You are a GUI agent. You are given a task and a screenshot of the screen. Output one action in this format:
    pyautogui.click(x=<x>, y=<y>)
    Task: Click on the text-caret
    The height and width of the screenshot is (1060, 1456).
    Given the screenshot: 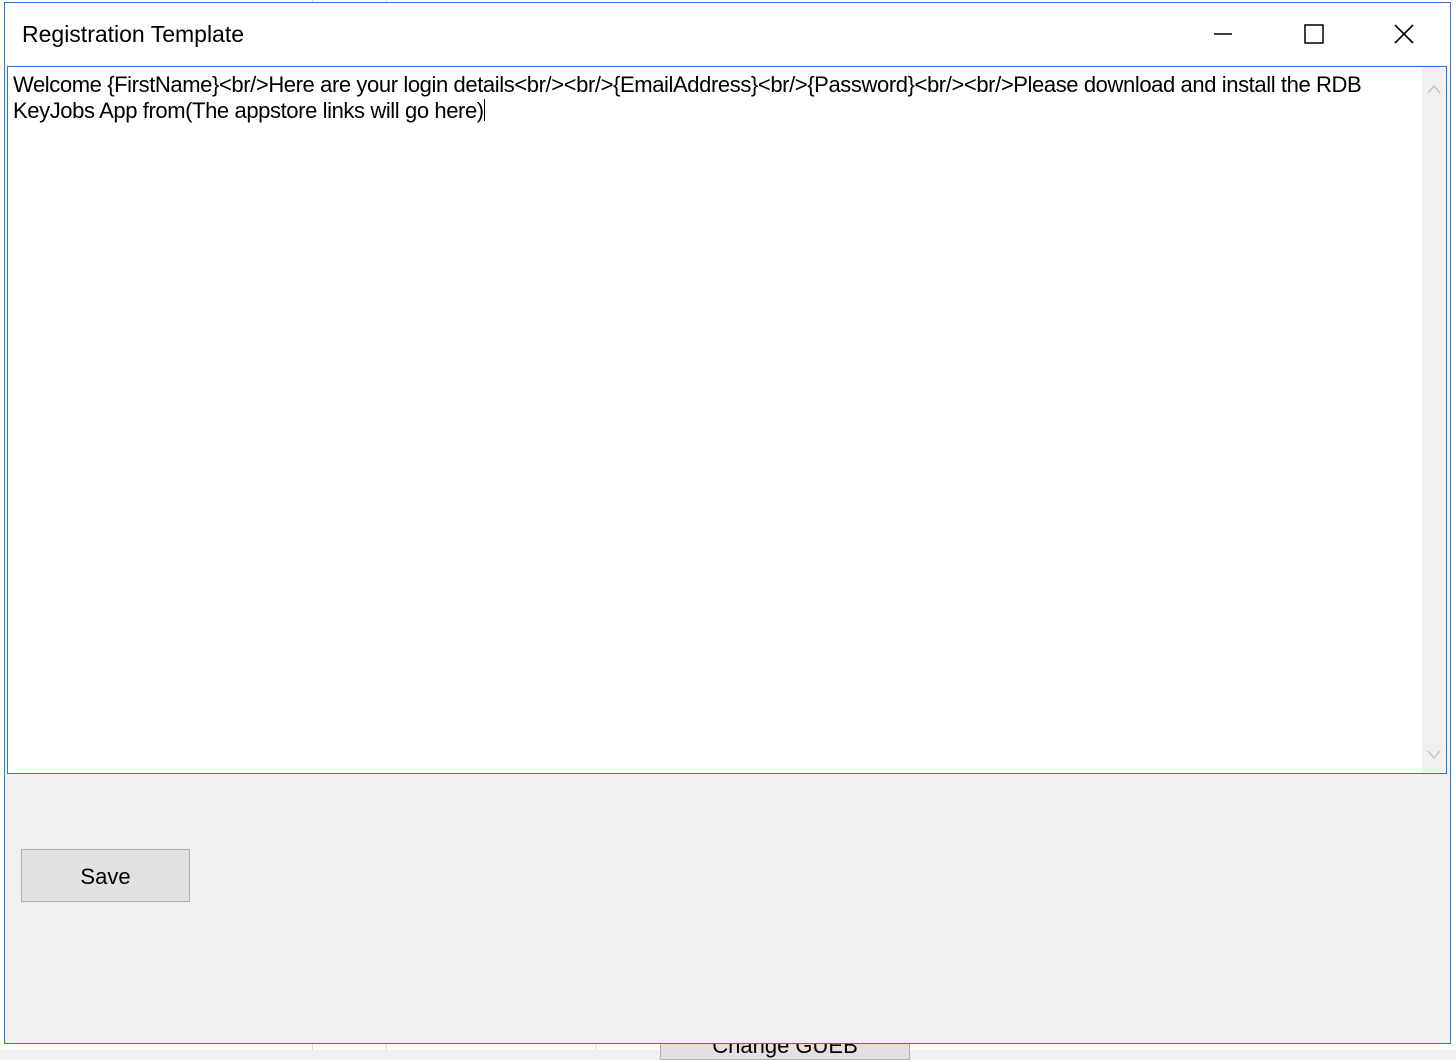 What is the action you would take?
    pyautogui.click(x=484, y=110)
    